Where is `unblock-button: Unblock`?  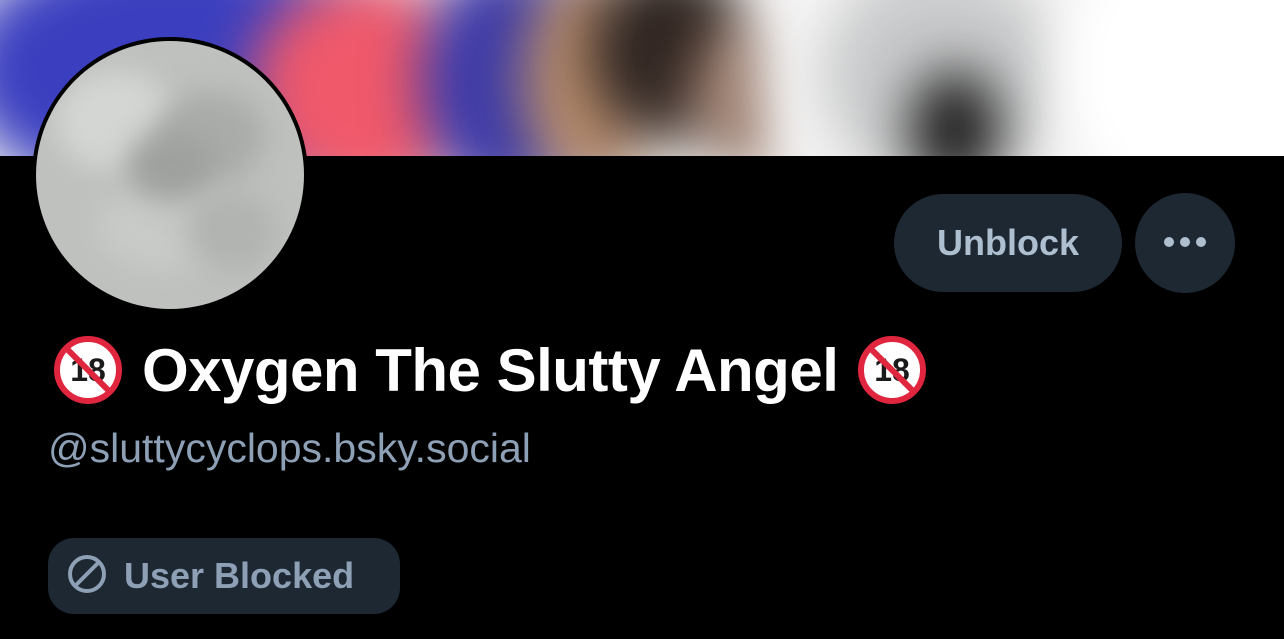
unblock-button: Unblock is located at coordinates (1008, 243).